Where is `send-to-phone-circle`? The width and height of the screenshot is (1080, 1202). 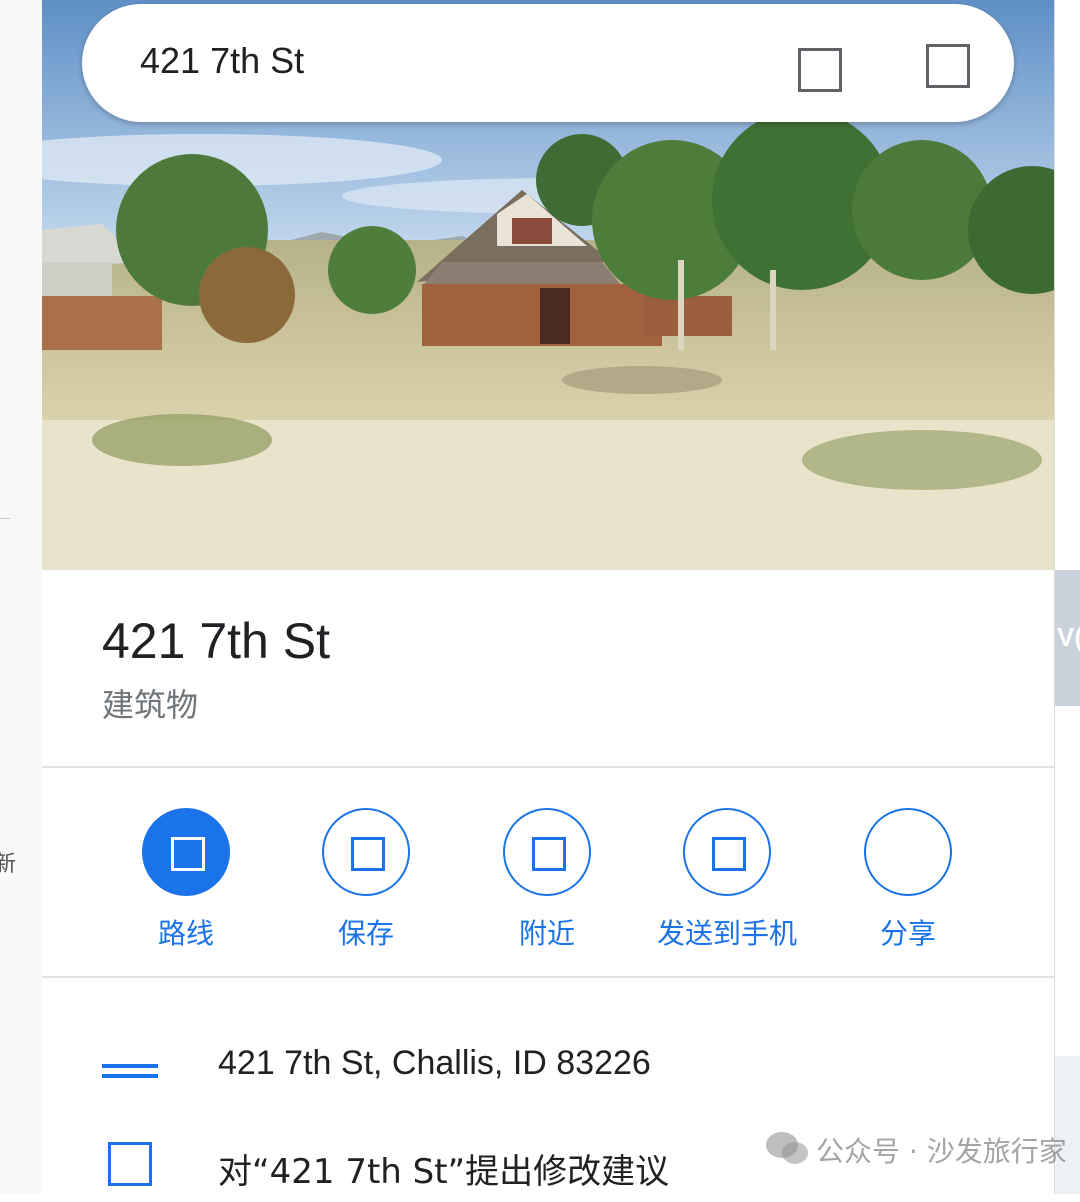
send-to-phone-circle is located at coordinates (727, 852).